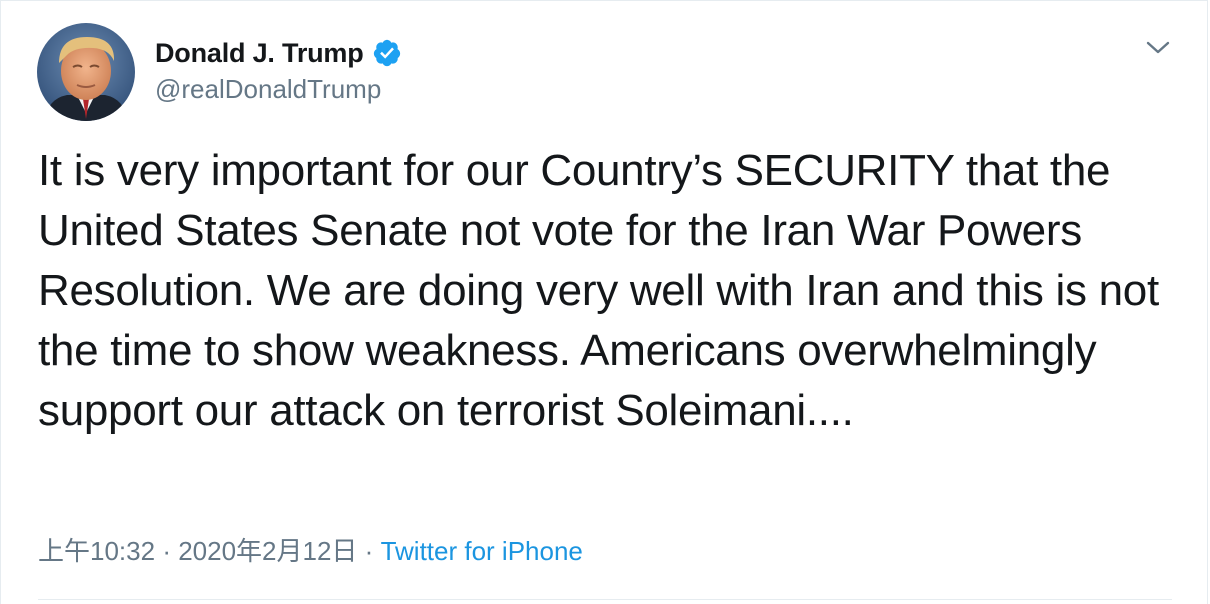 This screenshot has width=1210, height=604. What do you see at coordinates (259, 53) in the screenshot?
I see `display-name: Donald J. Trump` at bounding box center [259, 53].